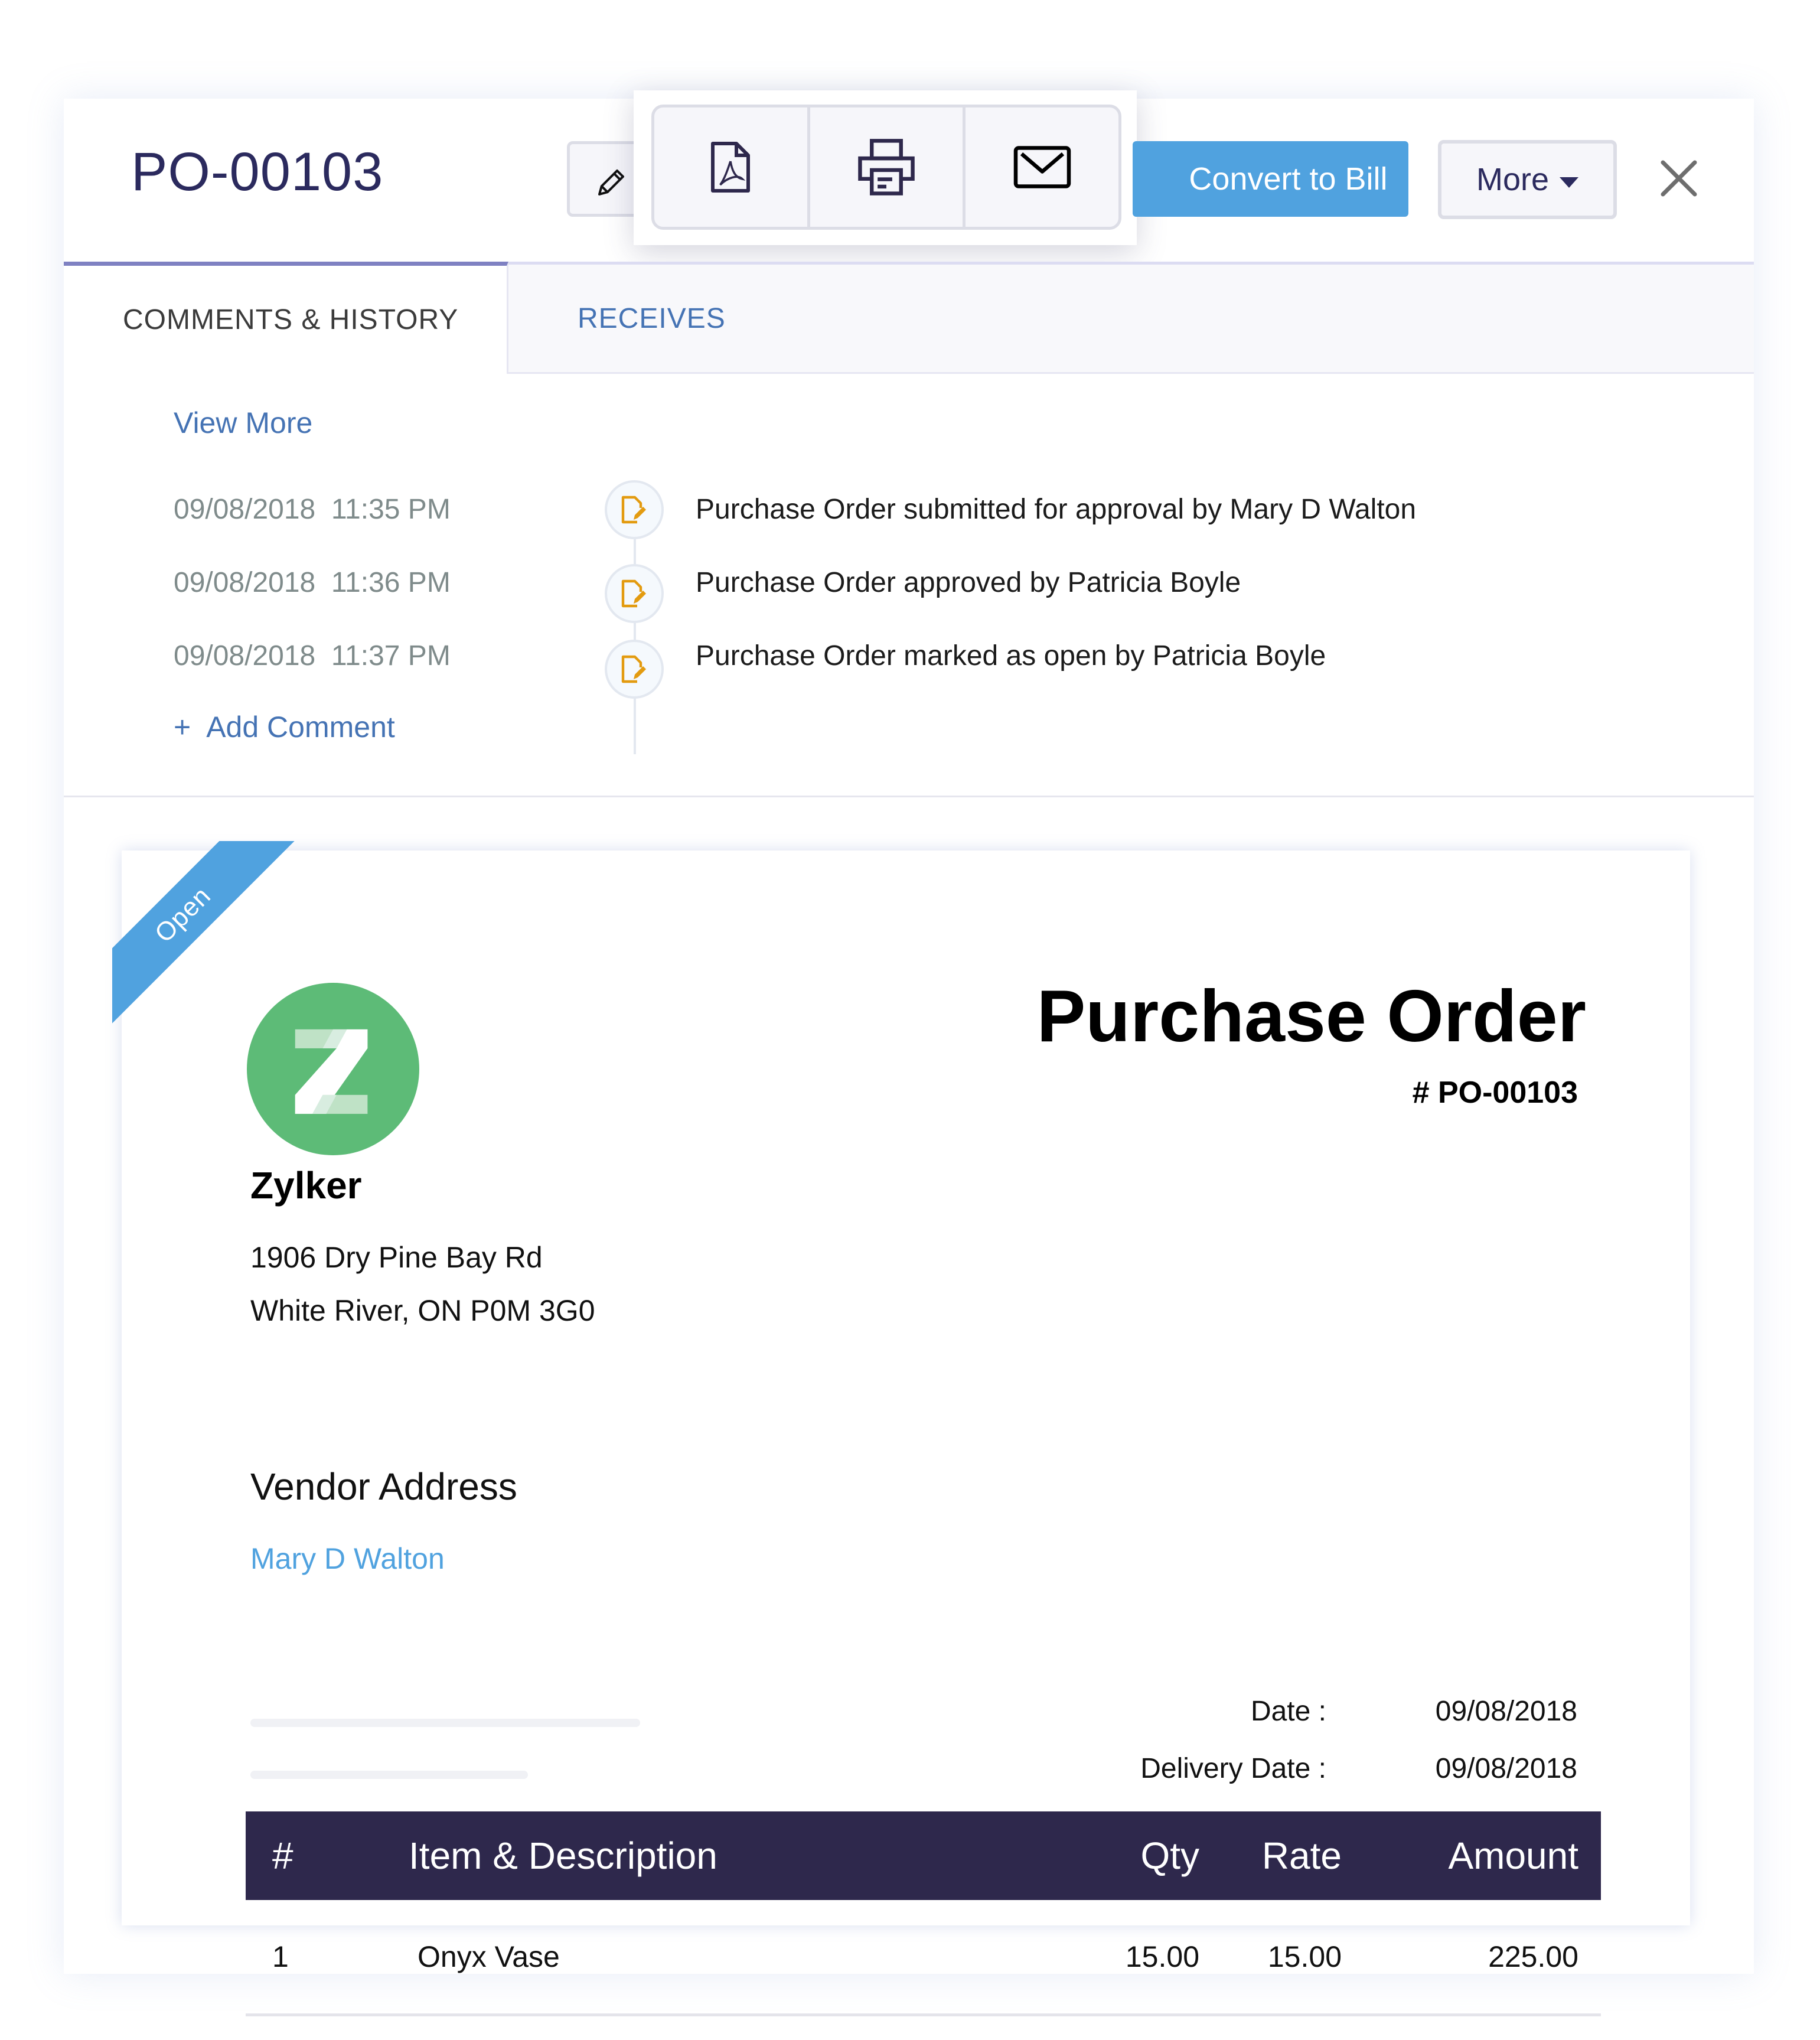 The image size is (1820, 2040). Describe the element at coordinates (1162, 1957) in the screenshot. I see `row-qty: 15.00` at that location.